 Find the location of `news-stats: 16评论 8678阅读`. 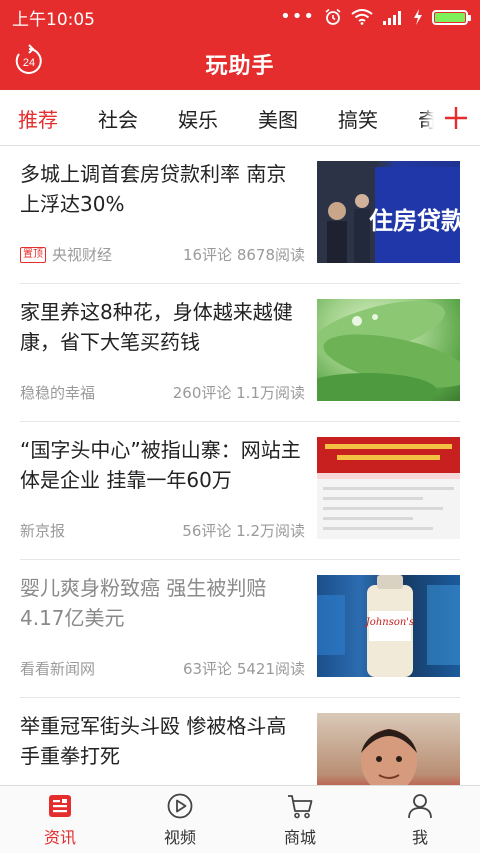

news-stats: 16评论 8678阅读 is located at coordinates (243, 255).